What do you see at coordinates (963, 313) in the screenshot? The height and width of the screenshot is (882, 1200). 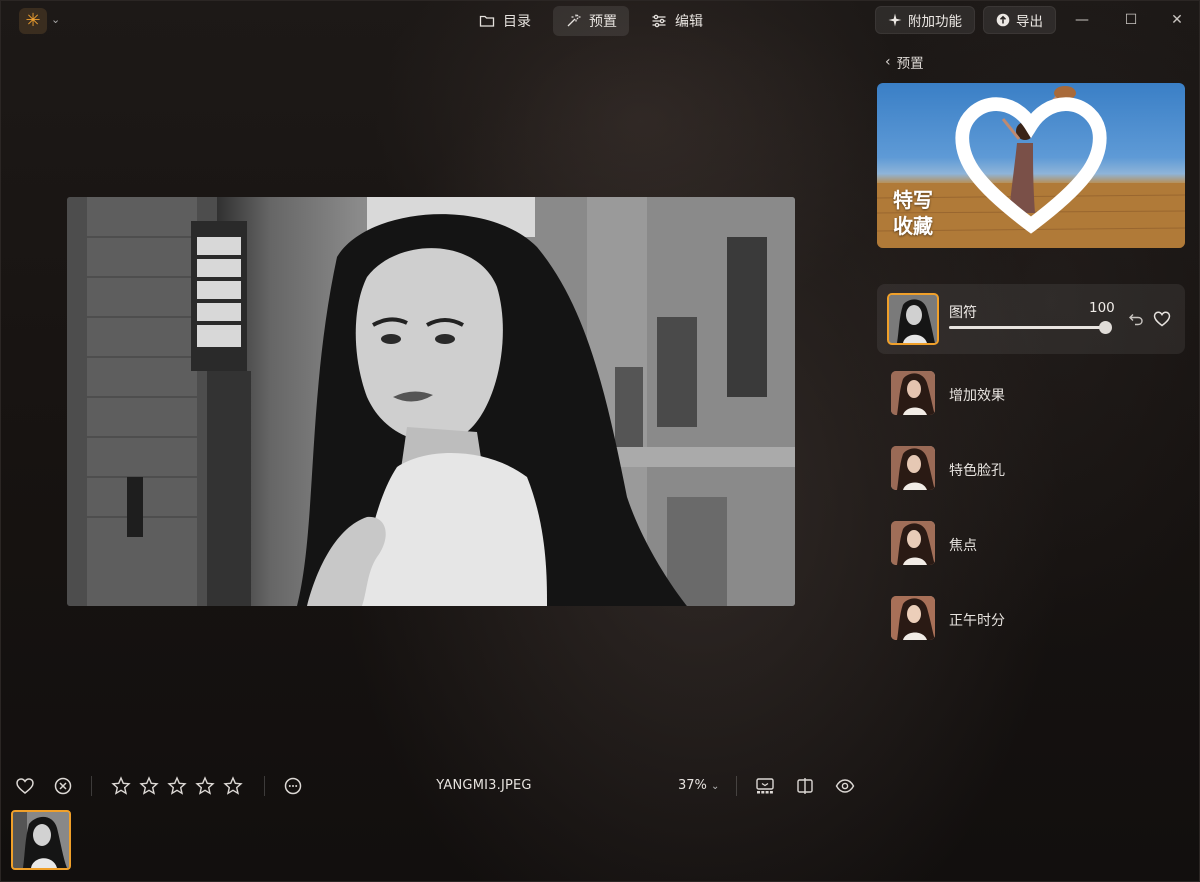 I see `active-preset-name: 图符` at bounding box center [963, 313].